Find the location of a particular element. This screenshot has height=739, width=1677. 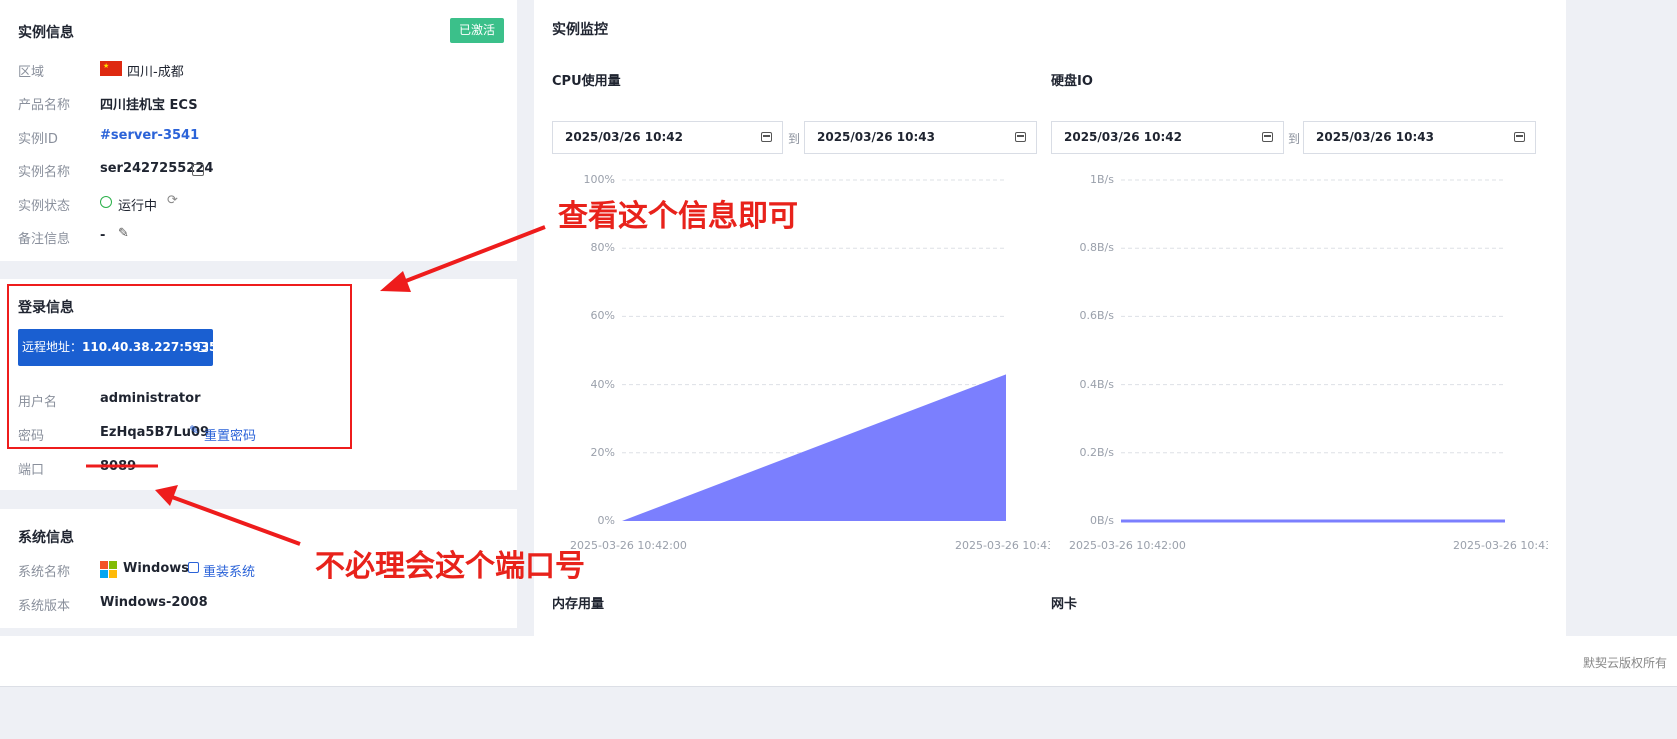

y-tick-label: 0B/s is located at coordinates (1102, 520).